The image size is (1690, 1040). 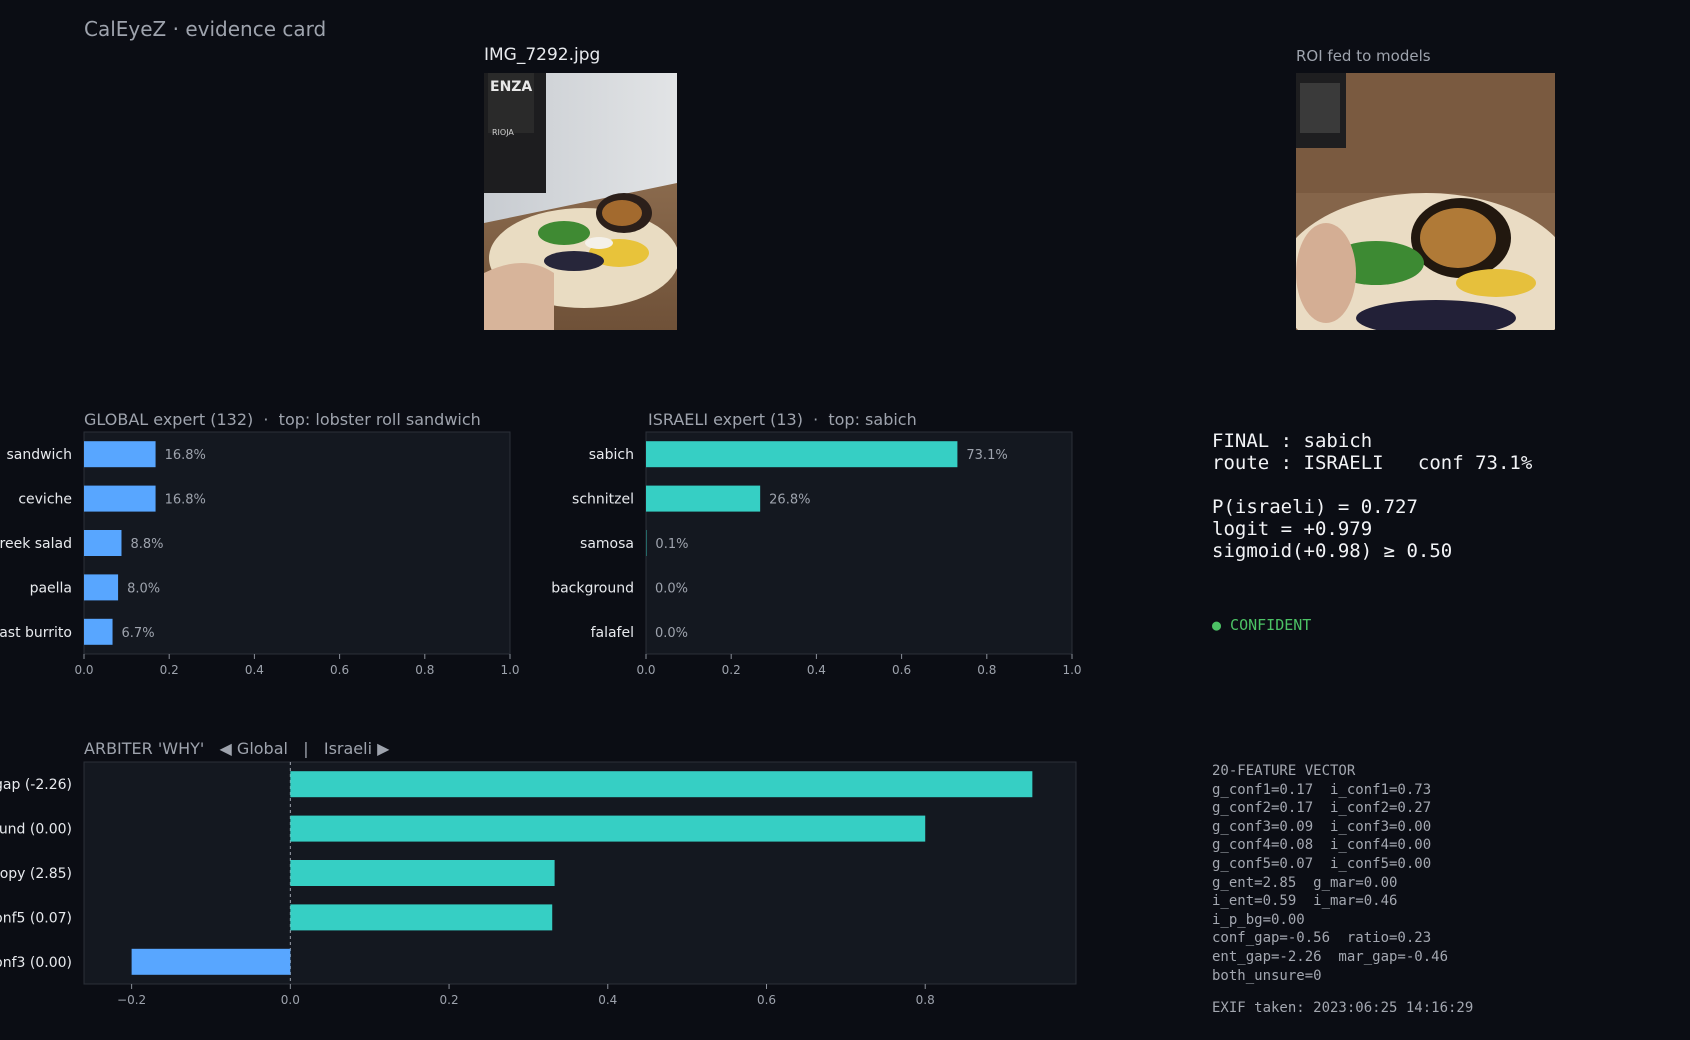 I want to click on israeli-tick-label: 0.8, so click(x=986, y=670).